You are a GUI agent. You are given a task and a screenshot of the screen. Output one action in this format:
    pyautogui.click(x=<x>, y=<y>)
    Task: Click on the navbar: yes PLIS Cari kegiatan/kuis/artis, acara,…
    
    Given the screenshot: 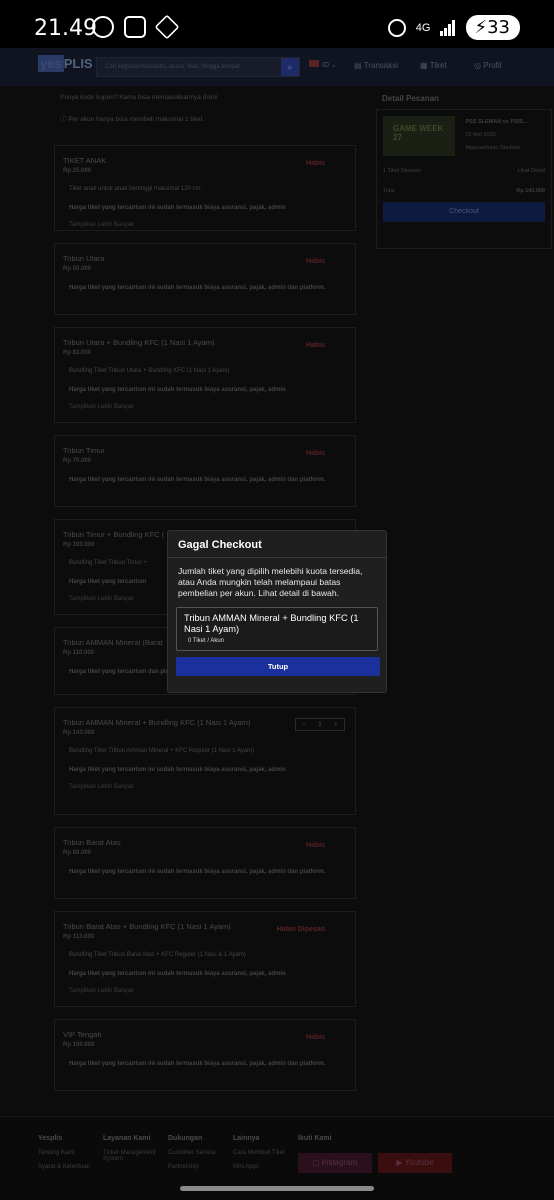 What is the action you would take?
    pyautogui.click(x=277, y=67)
    